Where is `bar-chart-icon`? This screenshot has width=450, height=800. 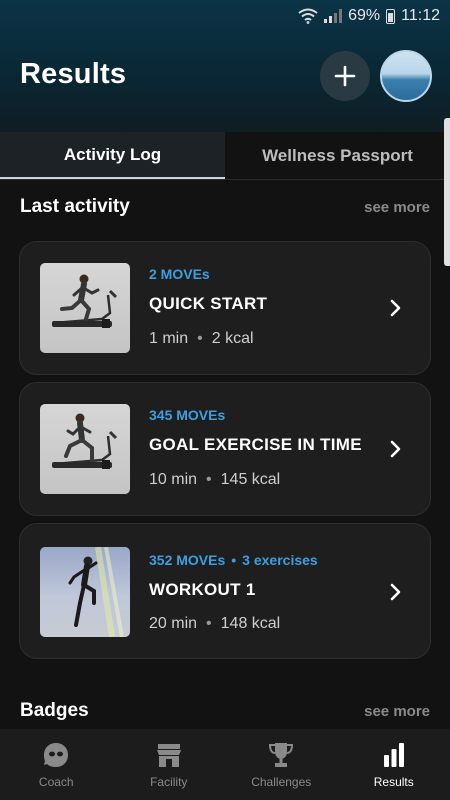 bar-chart-icon is located at coordinates (393, 755).